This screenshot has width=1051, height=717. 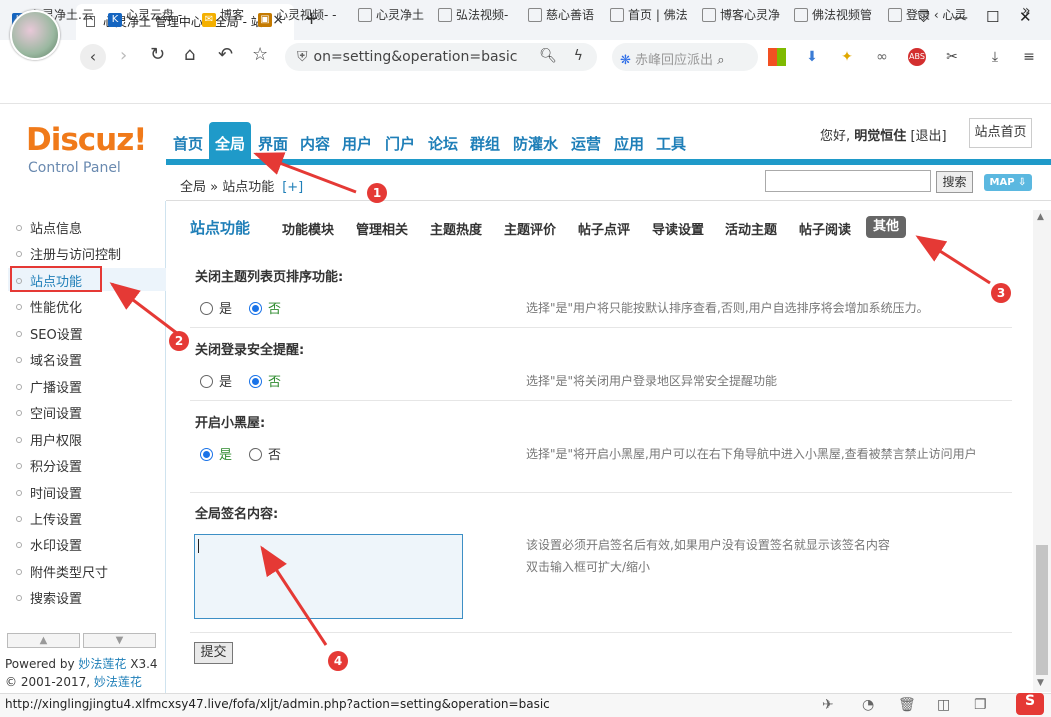 I want to click on admin-search-input, so click(x=848, y=181).